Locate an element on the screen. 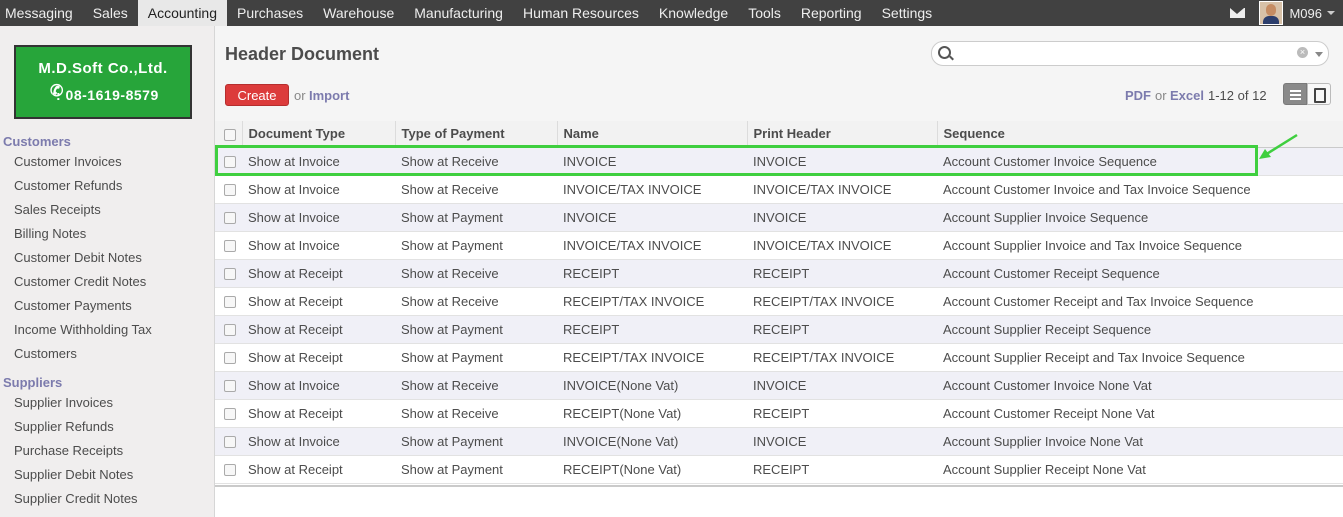 The width and height of the screenshot is (1343, 517). top-nav-item: Knowledge is located at coordinates (693, 13).